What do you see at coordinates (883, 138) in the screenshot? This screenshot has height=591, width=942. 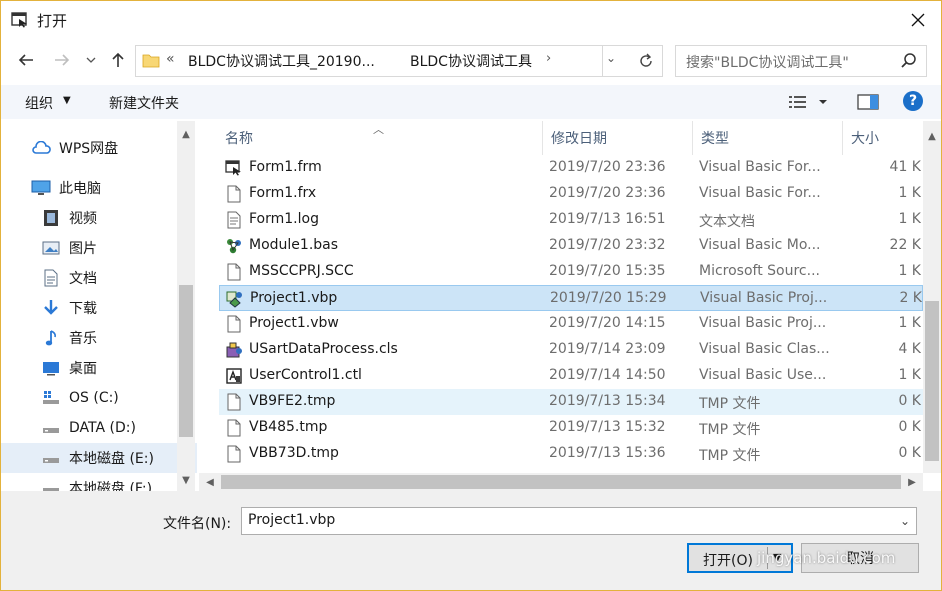 I see `column-header-size: 大小` at bounding box center [883, 138].